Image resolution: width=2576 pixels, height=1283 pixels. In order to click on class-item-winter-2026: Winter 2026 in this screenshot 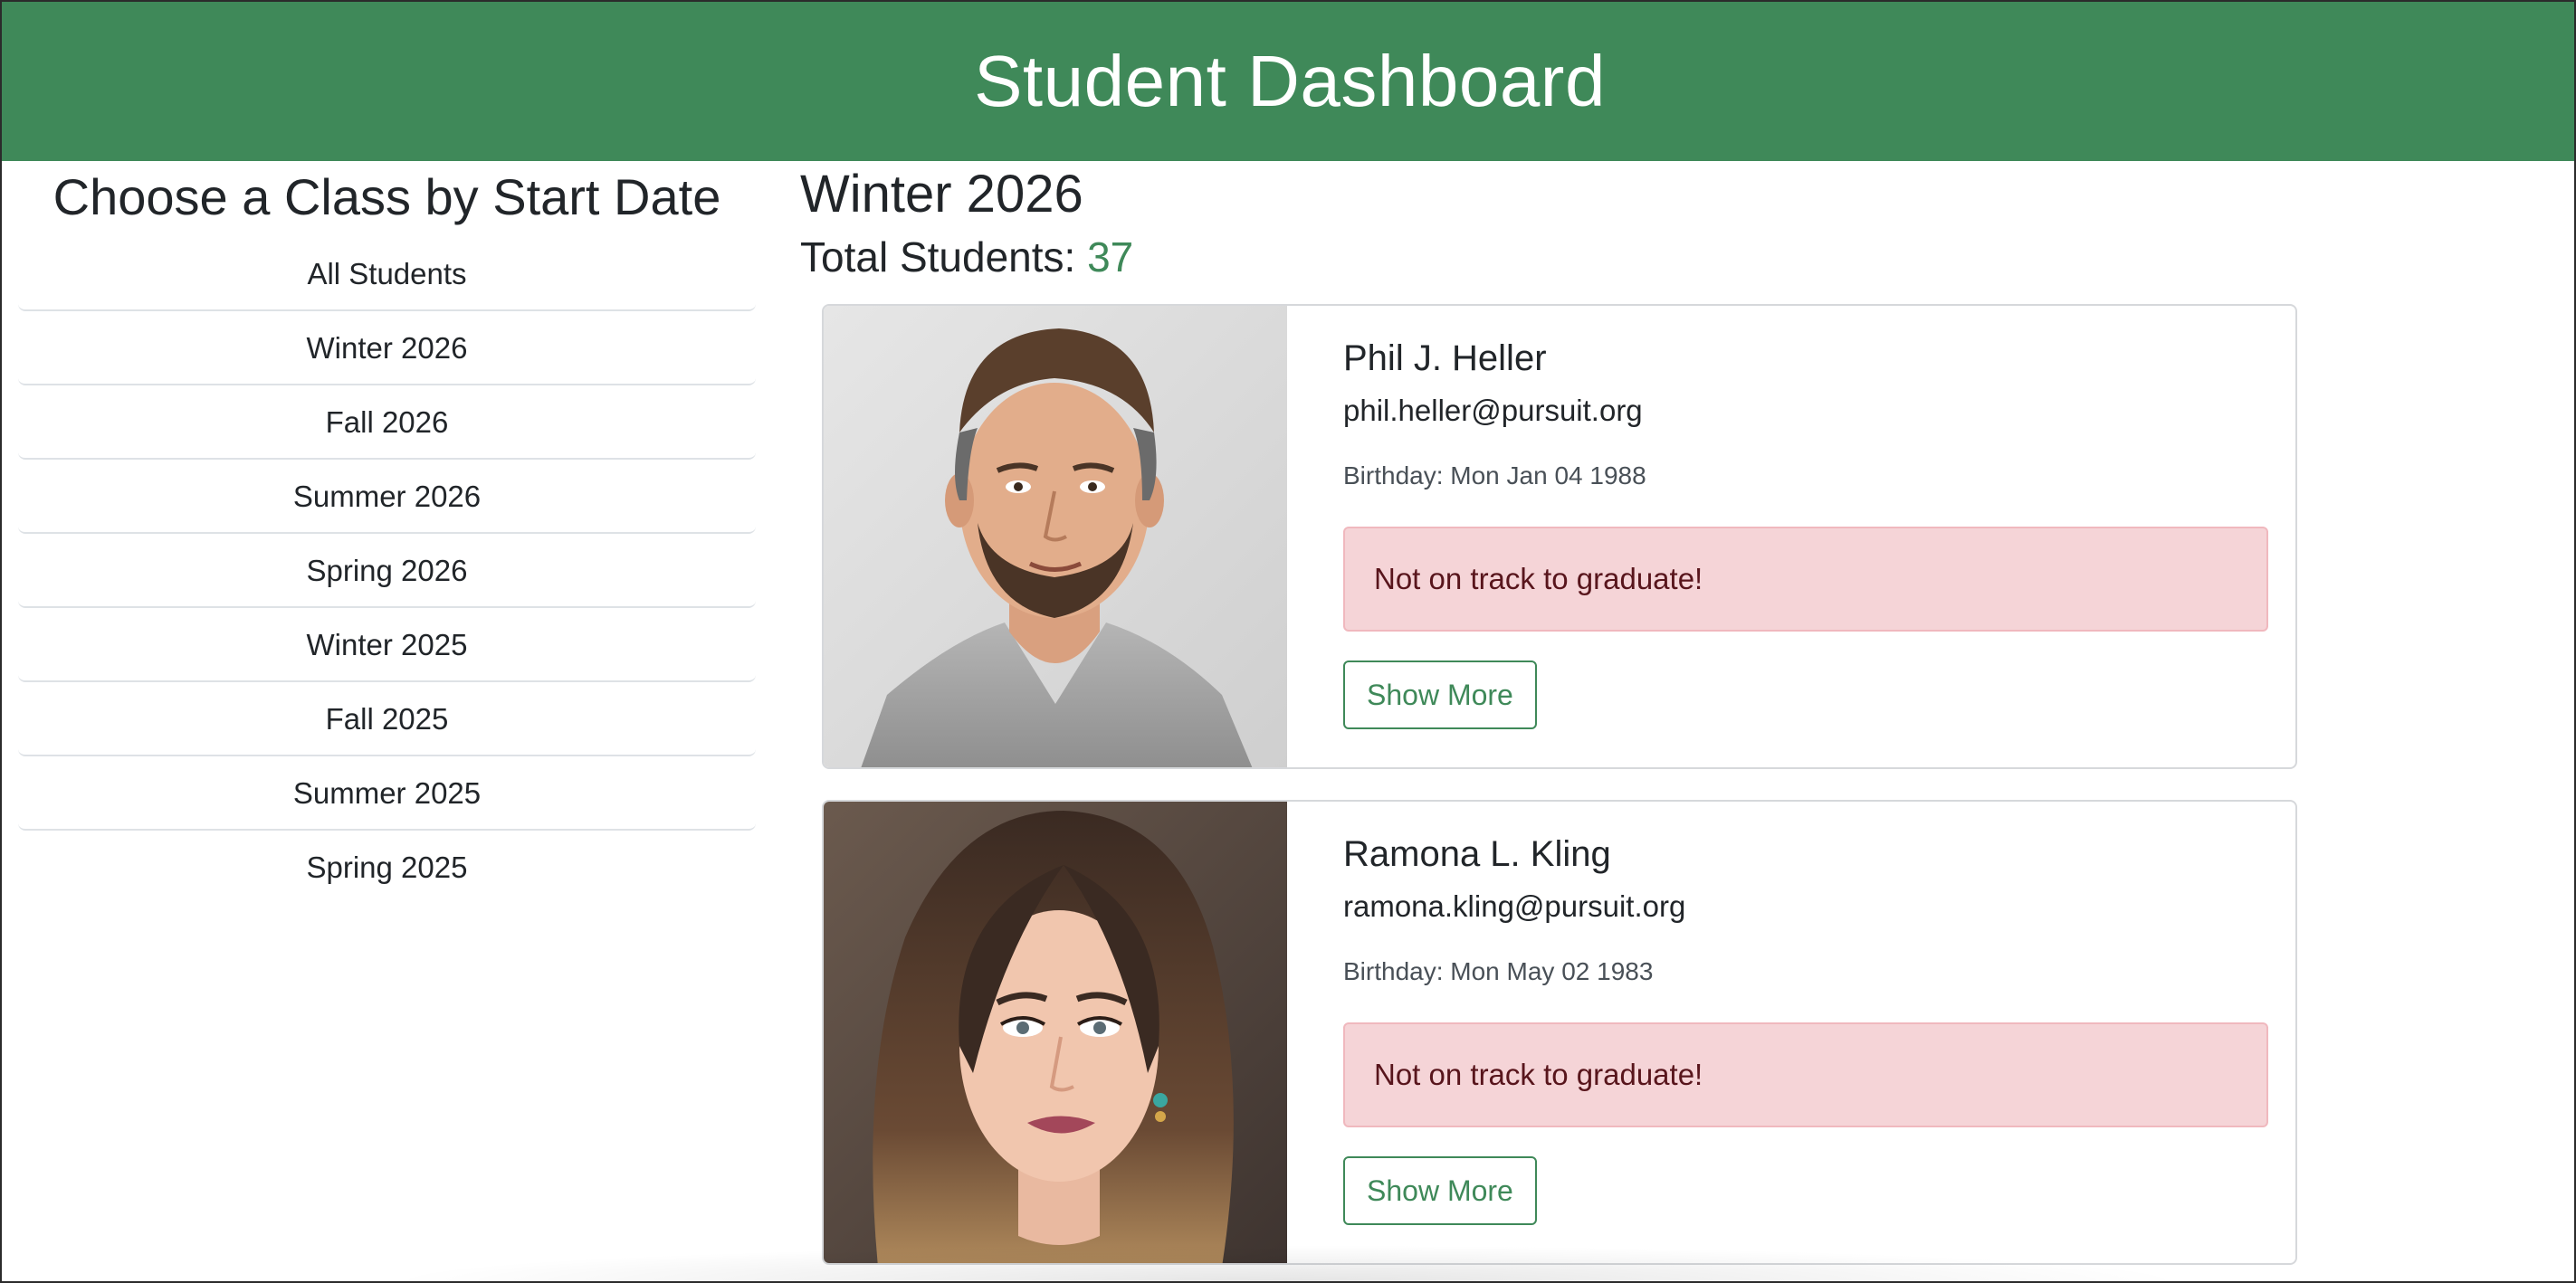, I will do `click(387, 348)`.